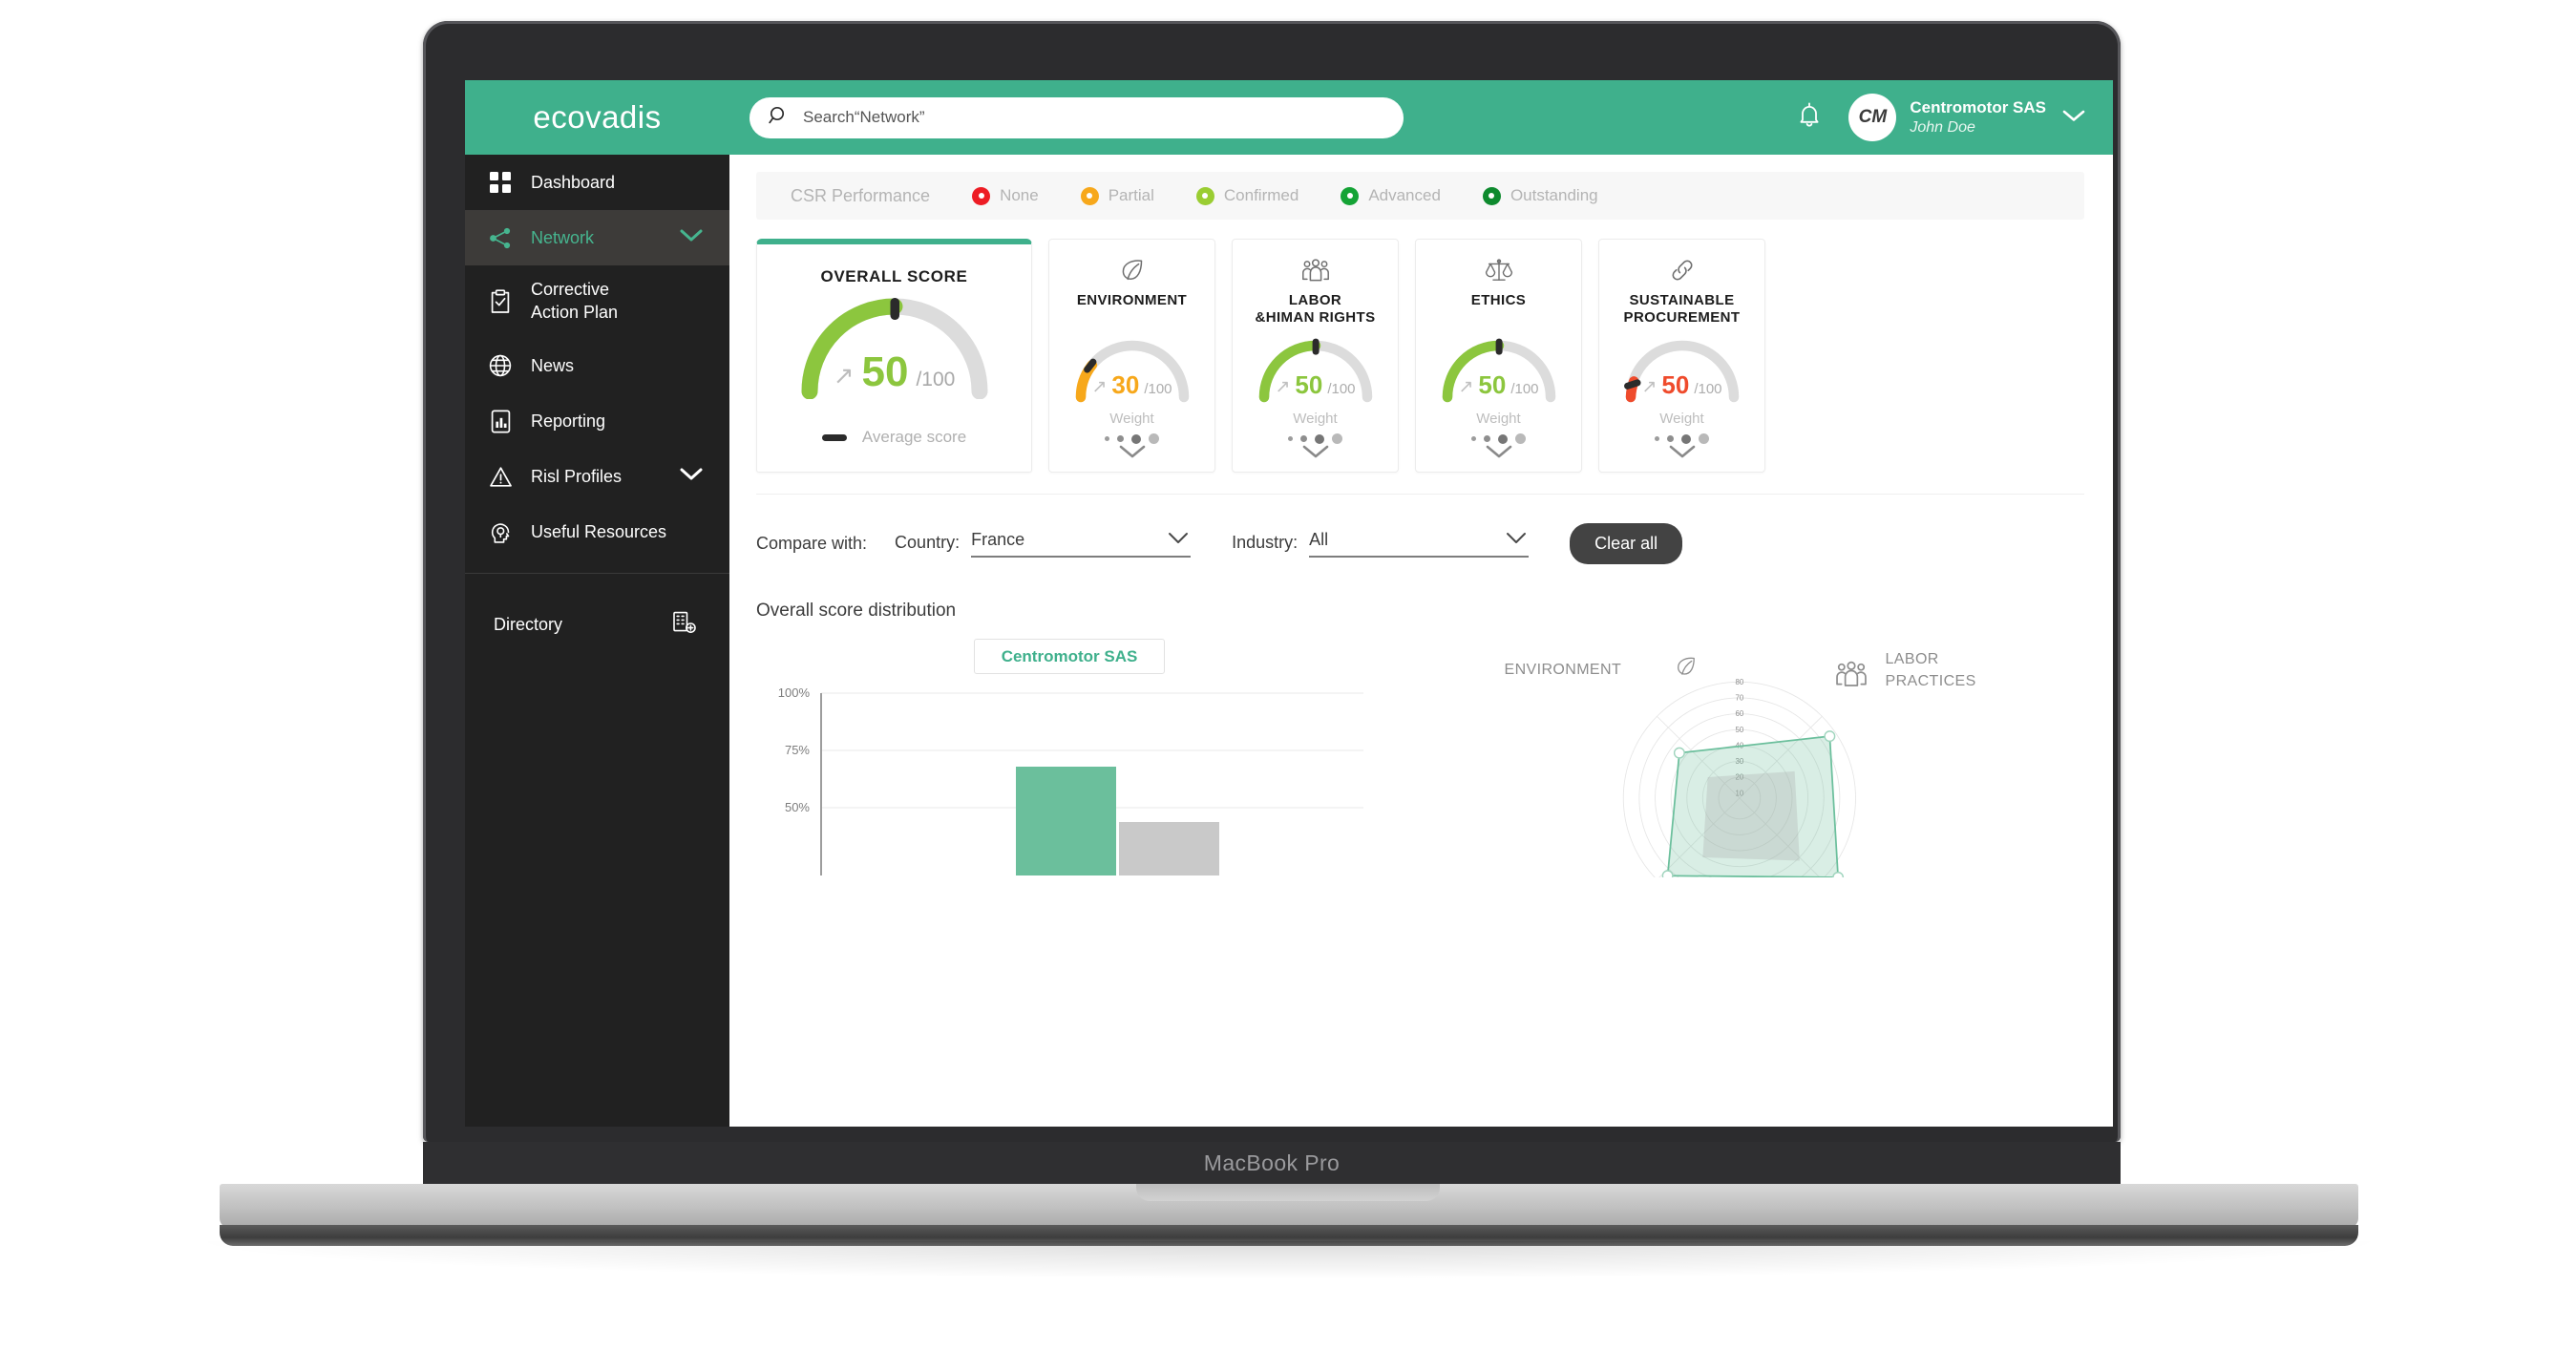 The image size is (2576, 1350). Describe the element at coordinates (1272, 1162) in the screenshot. I see `device-label: MacBook Pro` at that location.